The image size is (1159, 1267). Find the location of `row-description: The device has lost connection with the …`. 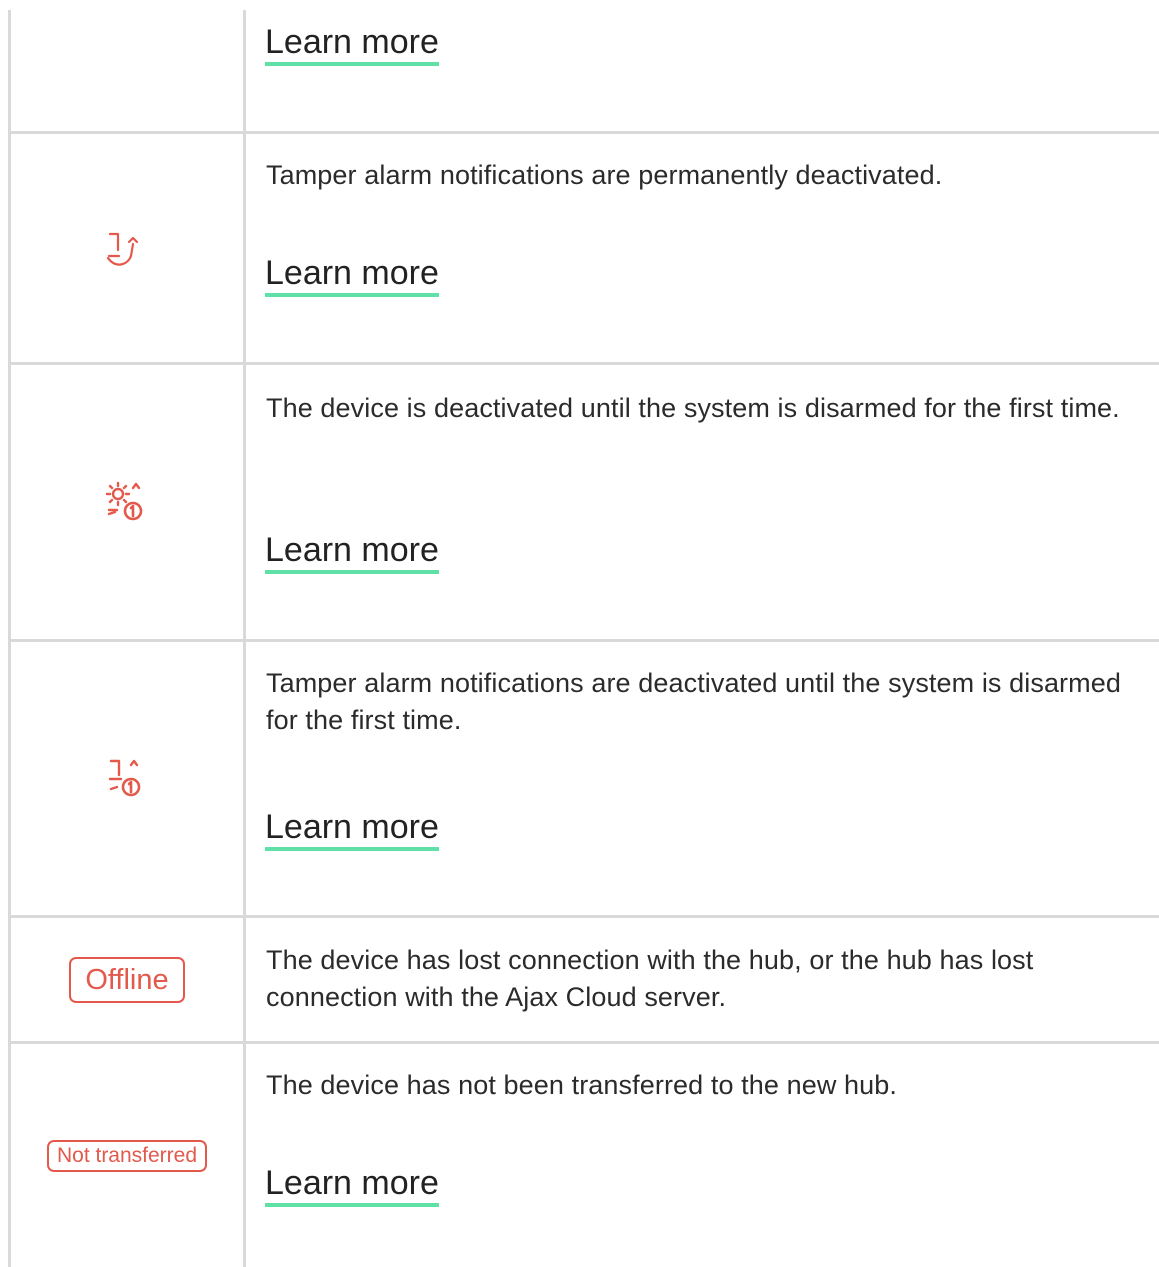

row-description: The device has lost connection with the … is located at coordinates (650, 978).